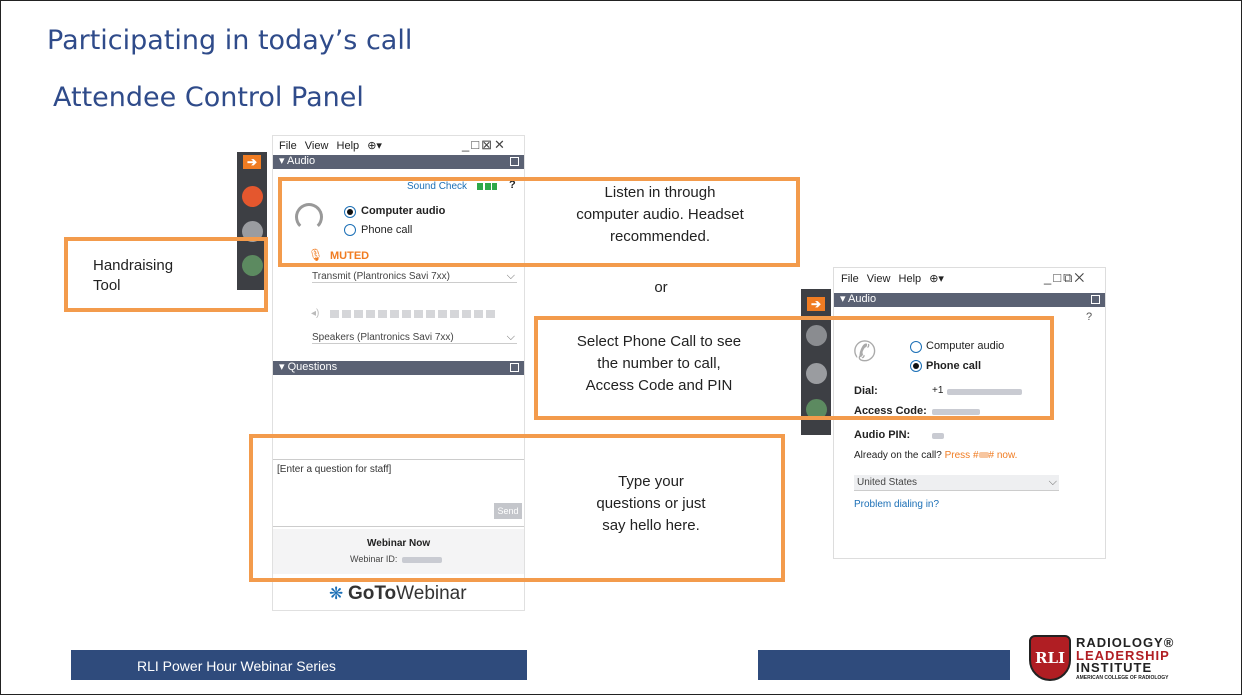  I want to click on phone-line-3: Access Code and PIN, so click(659, 385).